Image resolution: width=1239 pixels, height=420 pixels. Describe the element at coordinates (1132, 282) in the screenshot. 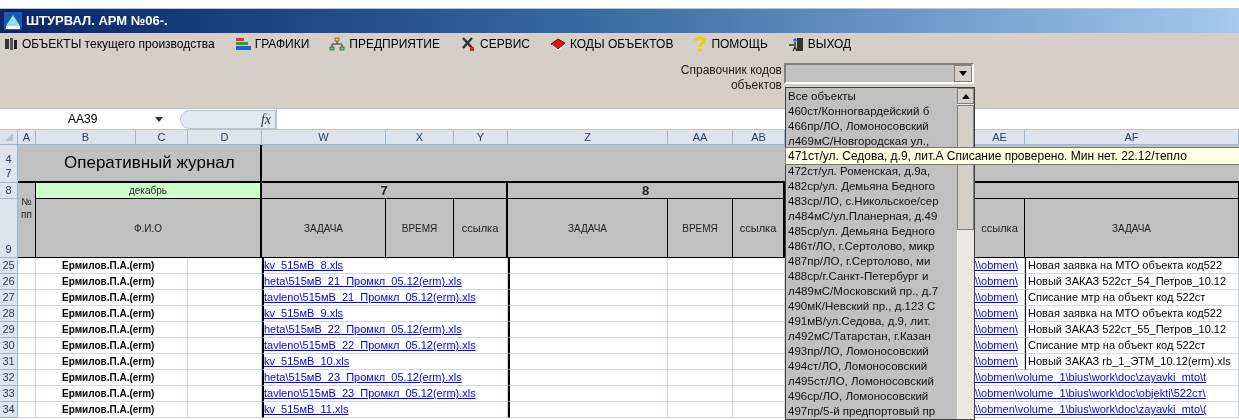

I see `table-cell: Новый ЗАКАЗ 522ст_54_Петров_10.12` at that location.